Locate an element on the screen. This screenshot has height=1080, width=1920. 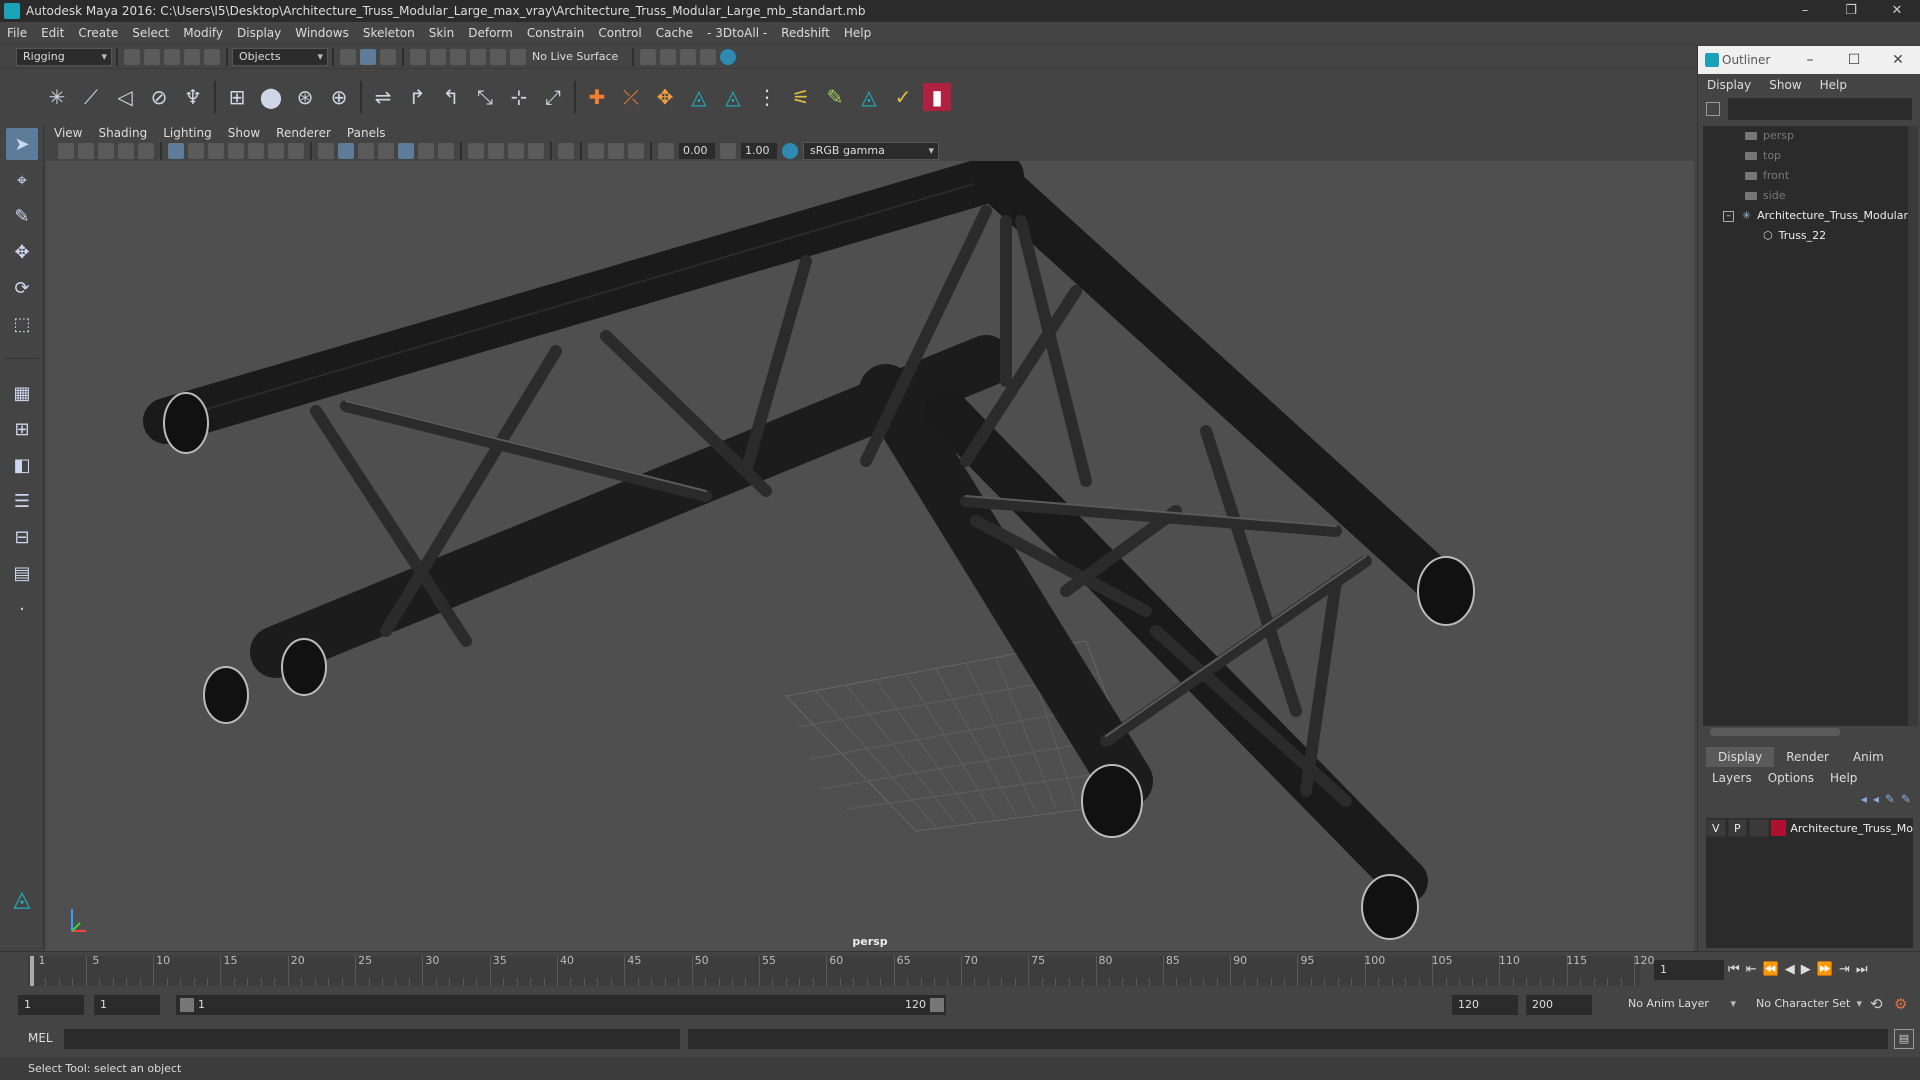
script-editor-icon: ⚟ is located at coordinates (801, 97).